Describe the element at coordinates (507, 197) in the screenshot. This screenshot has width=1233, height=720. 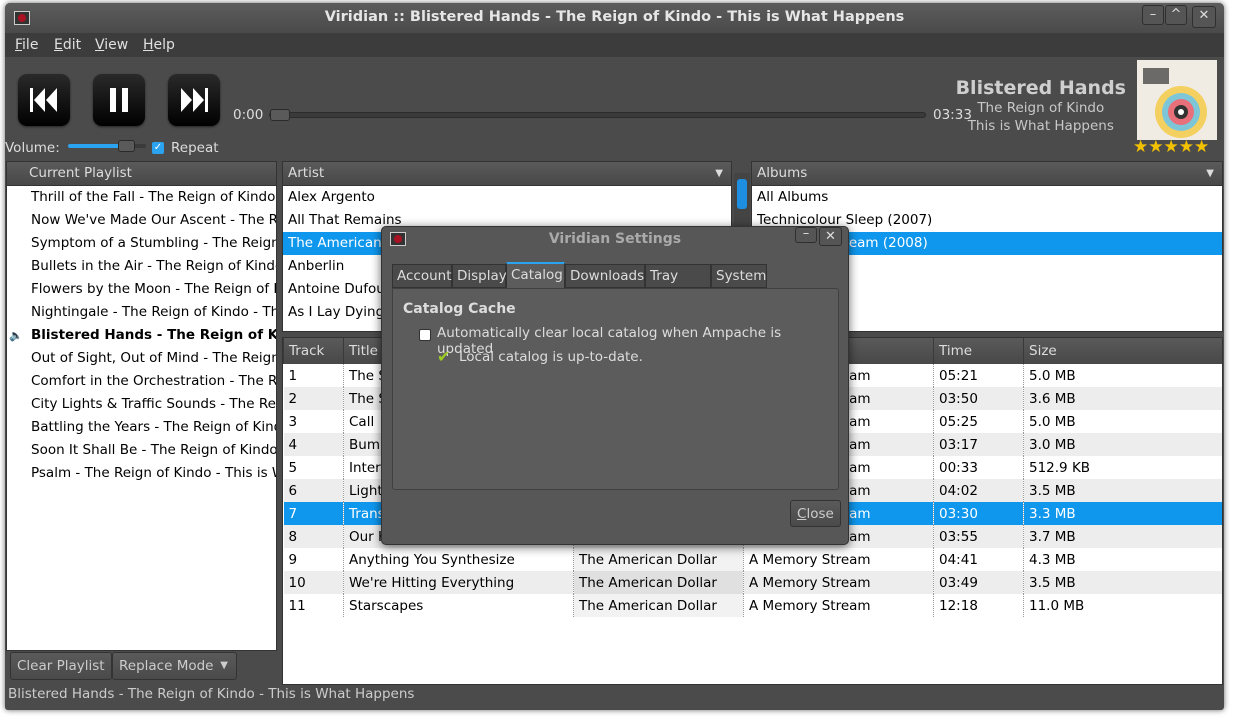
I see `artists-item: Alex Argento` at that location.